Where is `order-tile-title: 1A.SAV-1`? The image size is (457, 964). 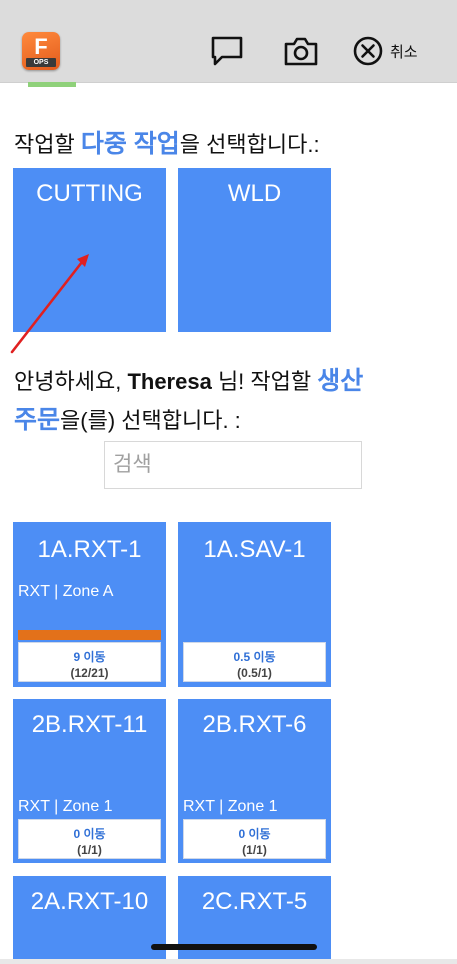 order-tile-title: 1A.SAV-1 is located at coordinates (254, 549).